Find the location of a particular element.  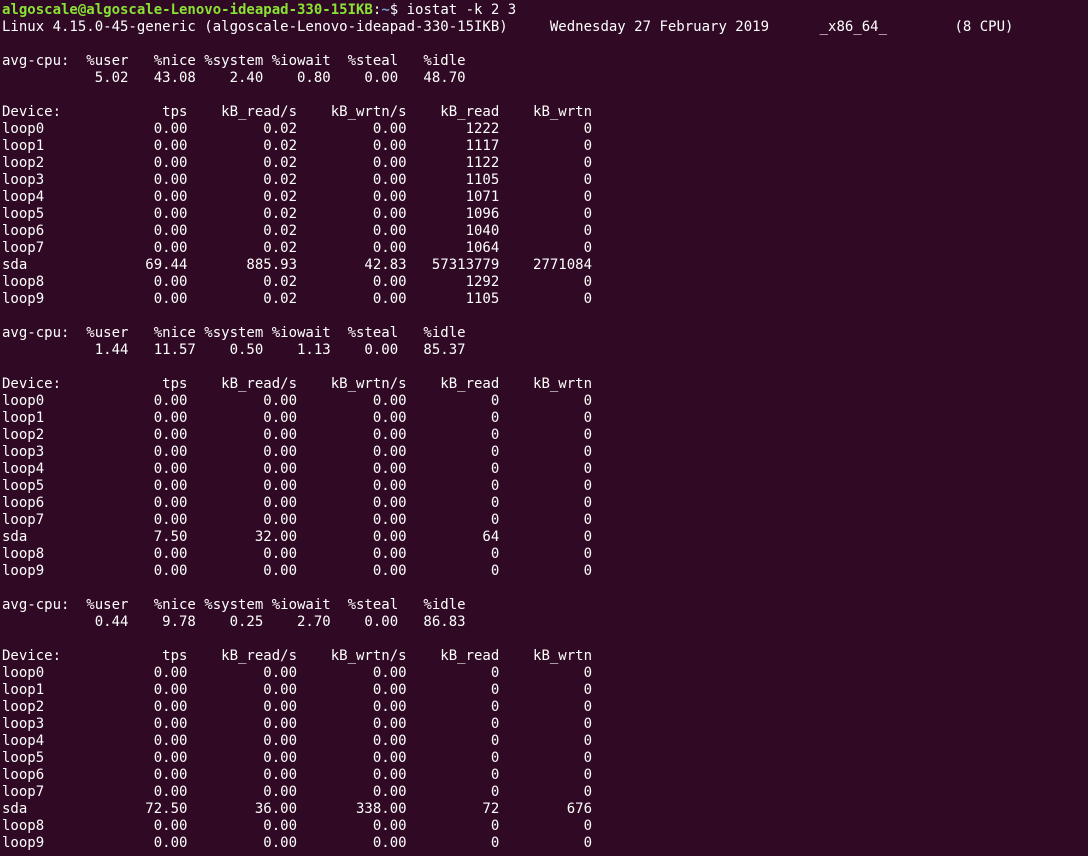

output-line: 0.44 9.78 0.25 2.70 0.00 86.83 is located at coordinates (234, 622).